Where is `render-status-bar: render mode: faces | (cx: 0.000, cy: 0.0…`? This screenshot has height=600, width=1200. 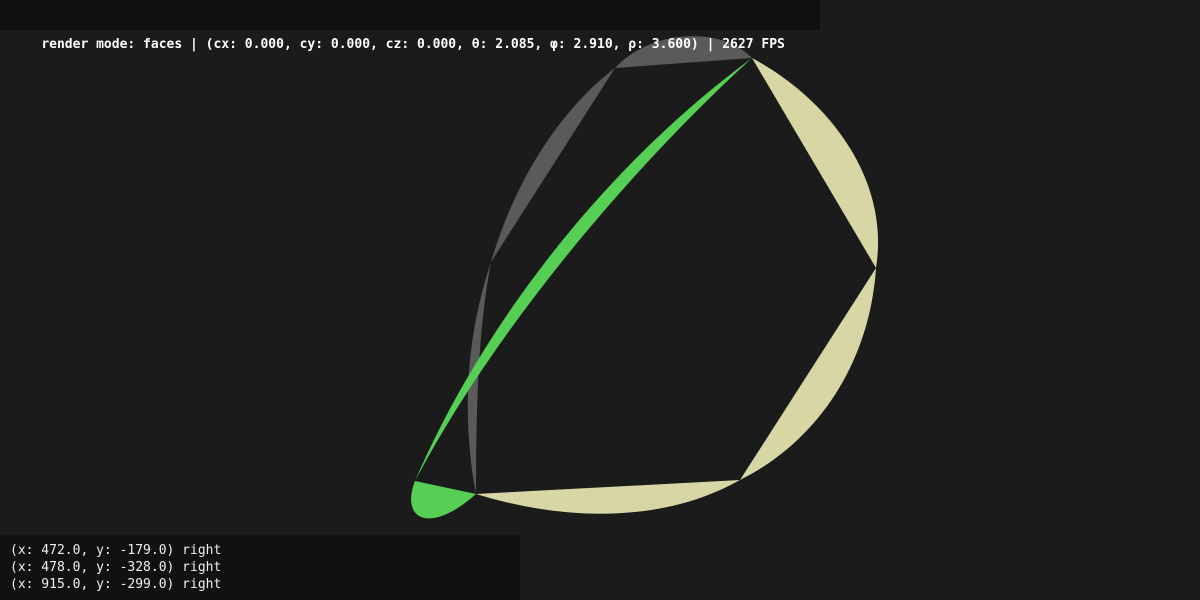 render-status-bar: render mode: faces | (cx: 0.000, cy: 0.0… is located at coordinates (410, 26).